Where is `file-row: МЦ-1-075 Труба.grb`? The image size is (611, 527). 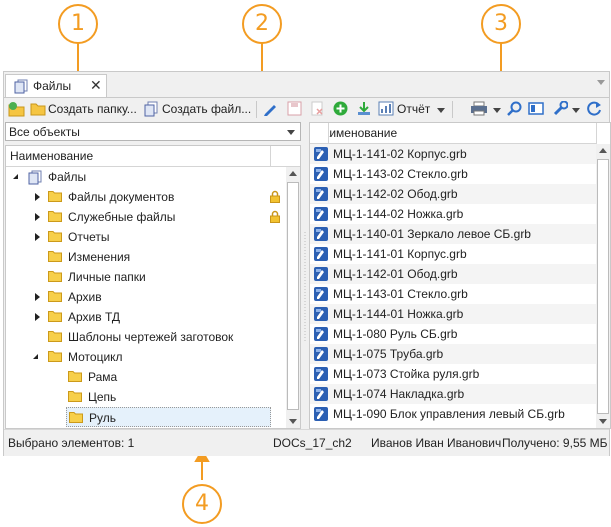
file-row: МЦ-1-075 Труба.grb is located at coordinates (453, 354).